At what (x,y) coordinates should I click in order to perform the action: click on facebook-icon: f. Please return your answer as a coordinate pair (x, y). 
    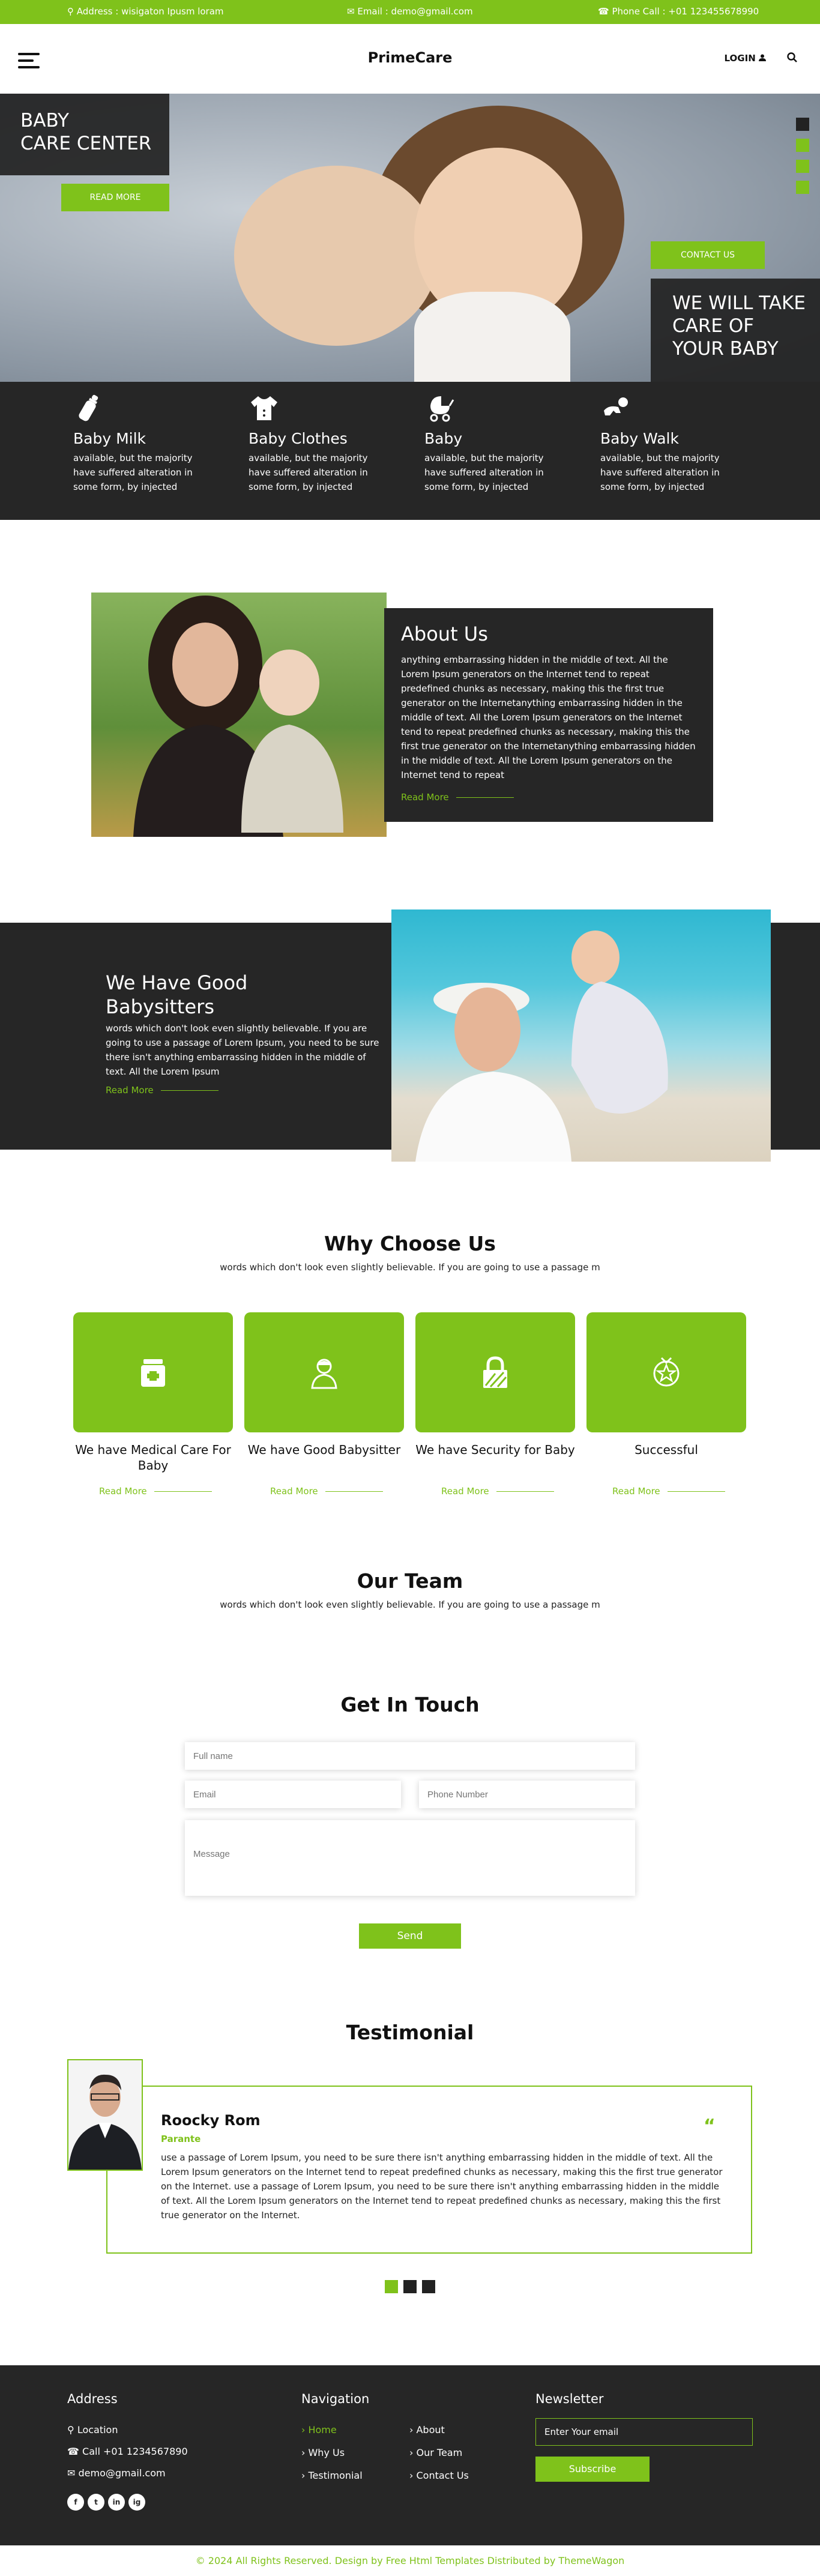
    Looking at the image, I should click on (75, 2502).